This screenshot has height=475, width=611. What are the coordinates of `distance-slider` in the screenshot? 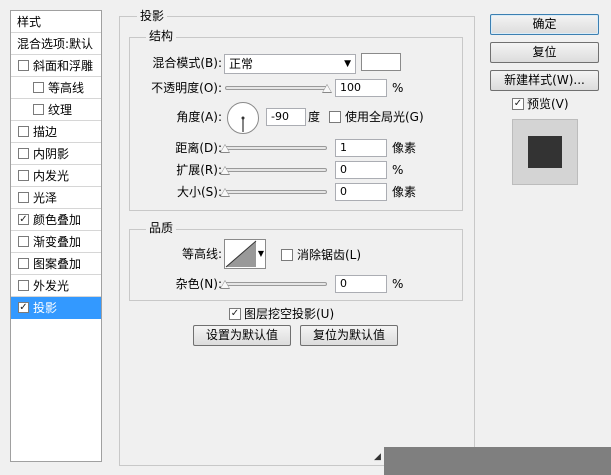 It's located at (276, 148).